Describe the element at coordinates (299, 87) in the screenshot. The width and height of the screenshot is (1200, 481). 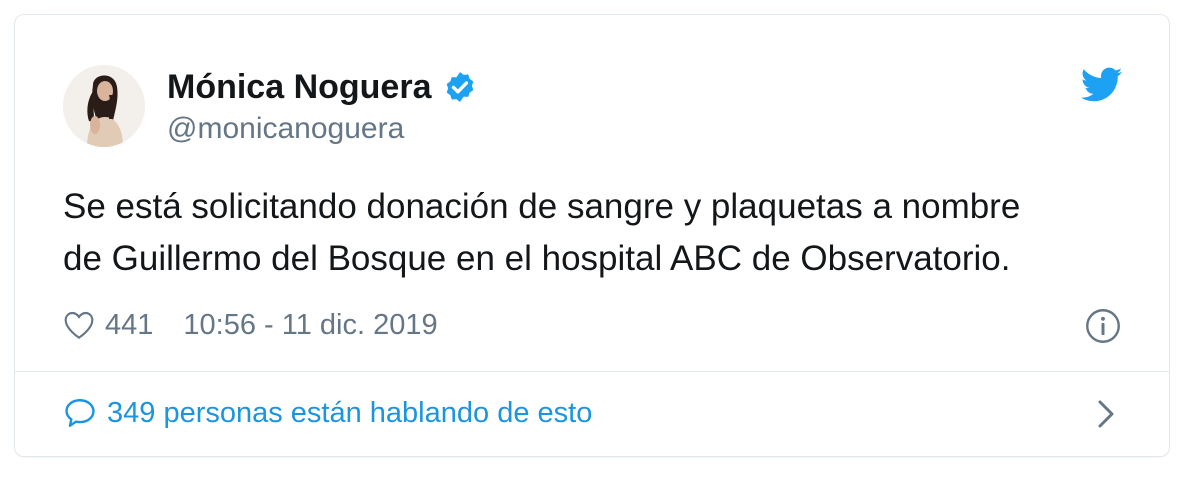
I see `author-name: Mónica Noguera` at that location.